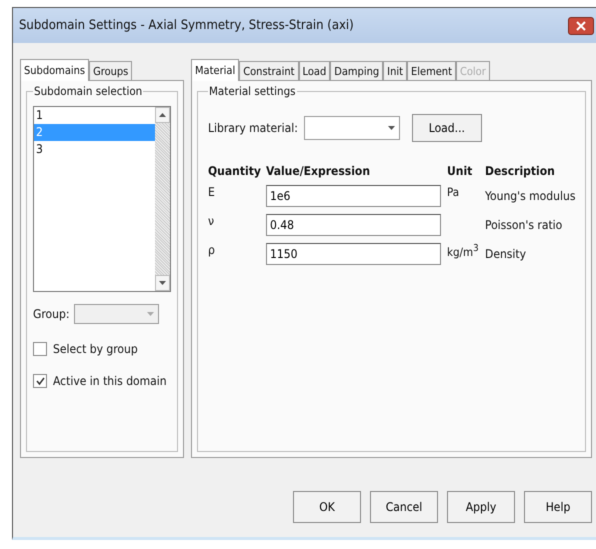  I want to click on unit-text: Pa, so click(453, 192).